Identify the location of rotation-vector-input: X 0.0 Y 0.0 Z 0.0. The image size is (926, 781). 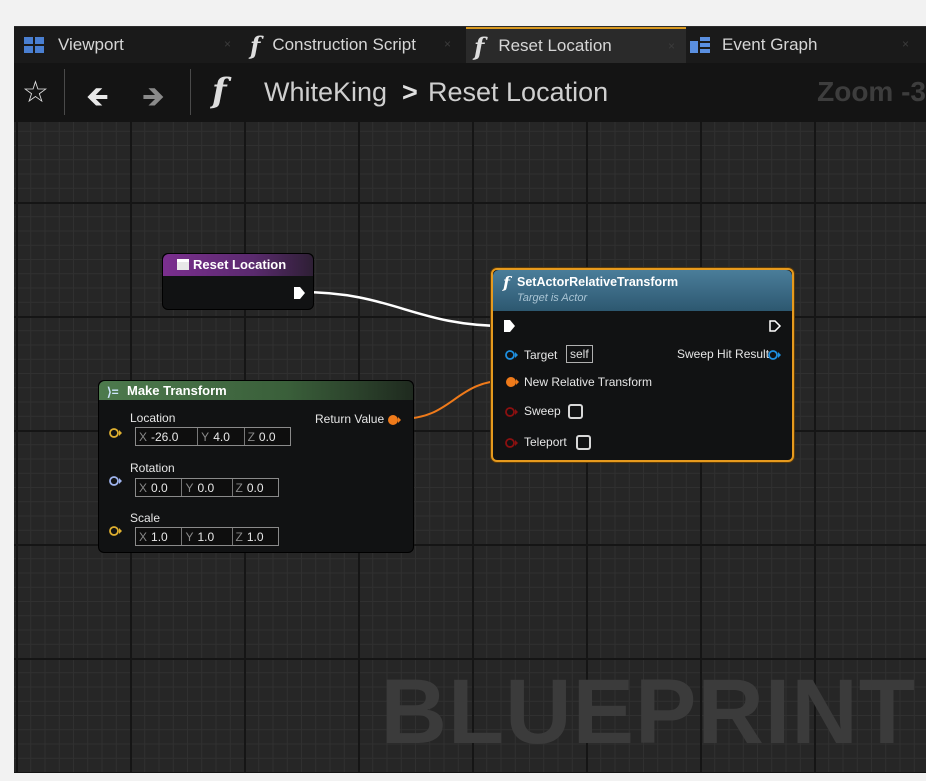
(207, 487).